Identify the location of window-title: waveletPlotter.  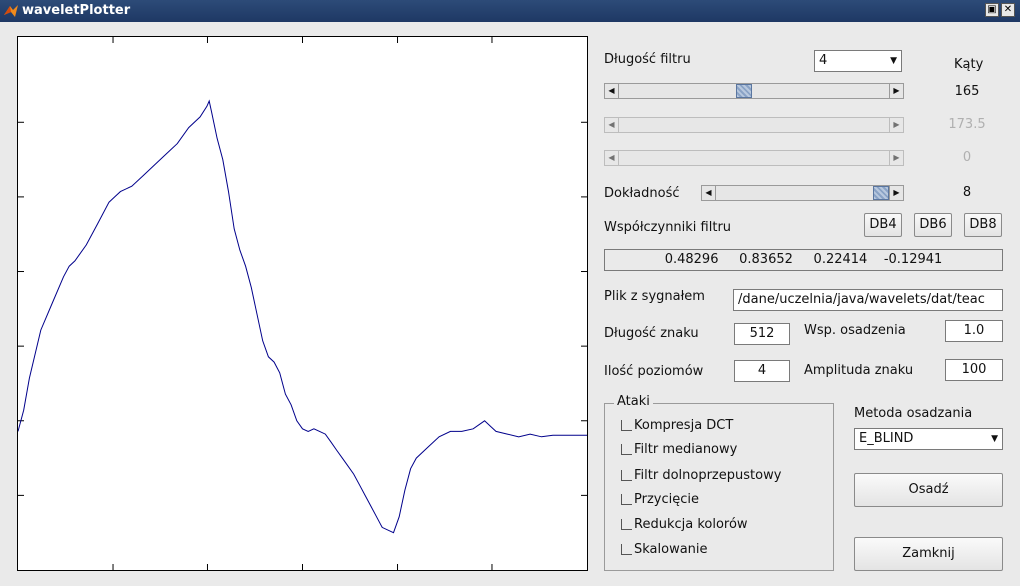
(76, 10).